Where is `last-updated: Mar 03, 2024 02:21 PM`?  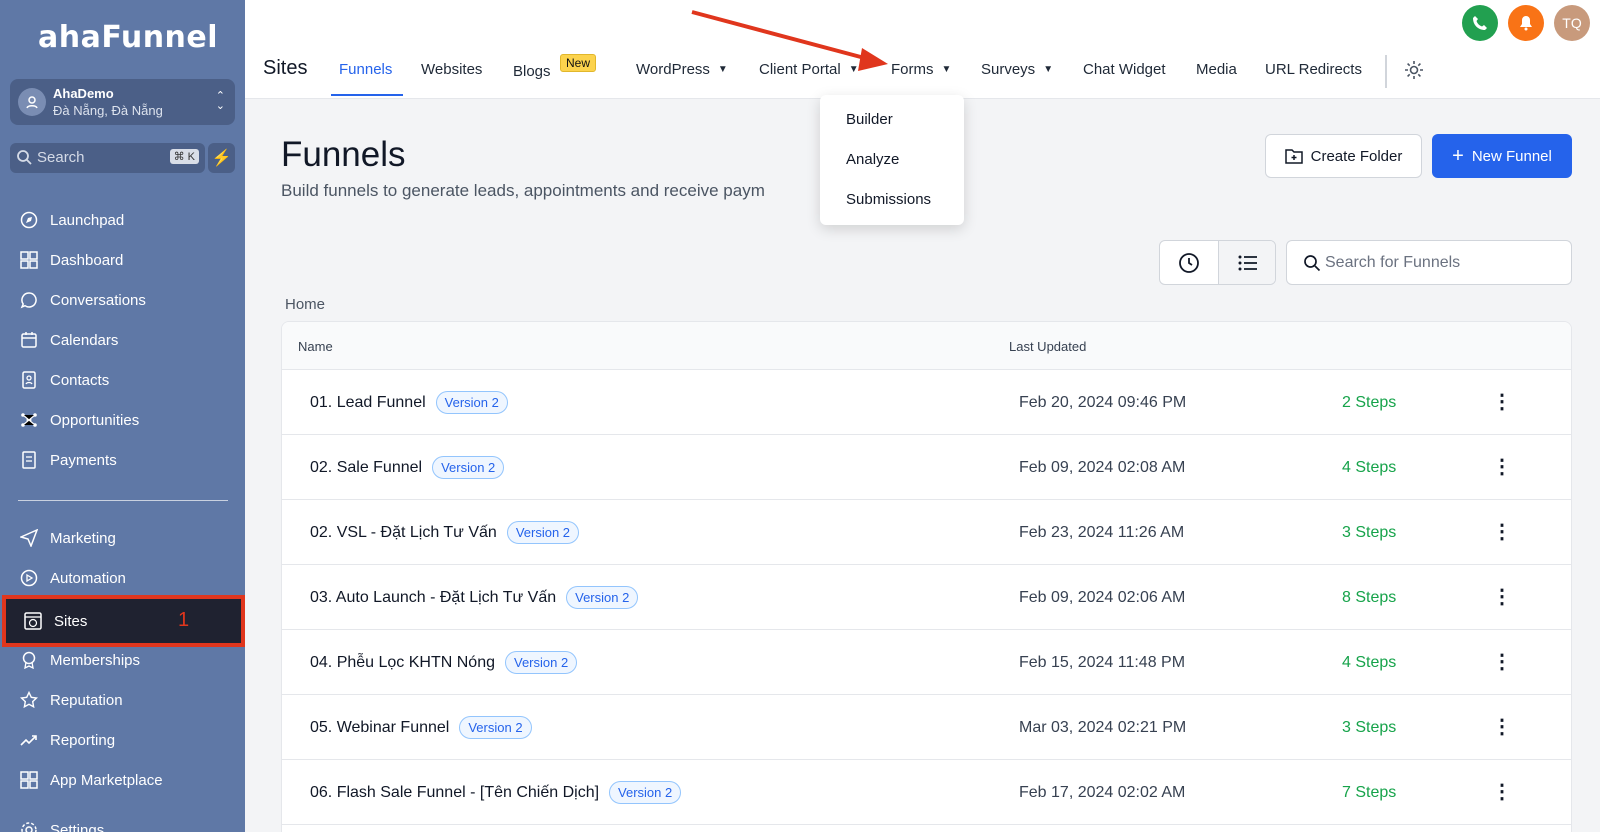 last-updated: Mar 03, 2024 02:21 PM is located at coordinates (1103, 727).